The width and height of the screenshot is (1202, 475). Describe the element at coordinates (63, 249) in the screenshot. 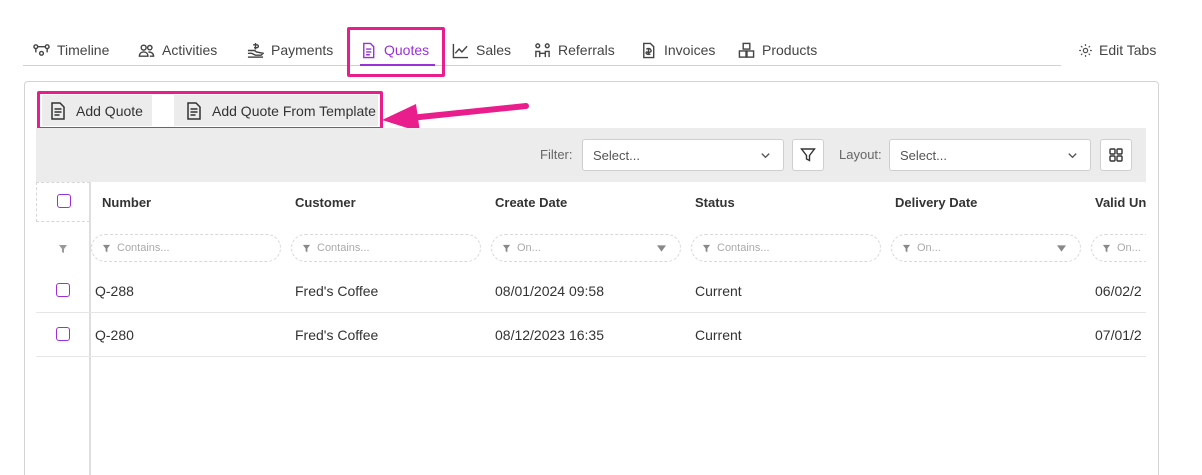

I see `filter-row-funnel-icon` at that location.